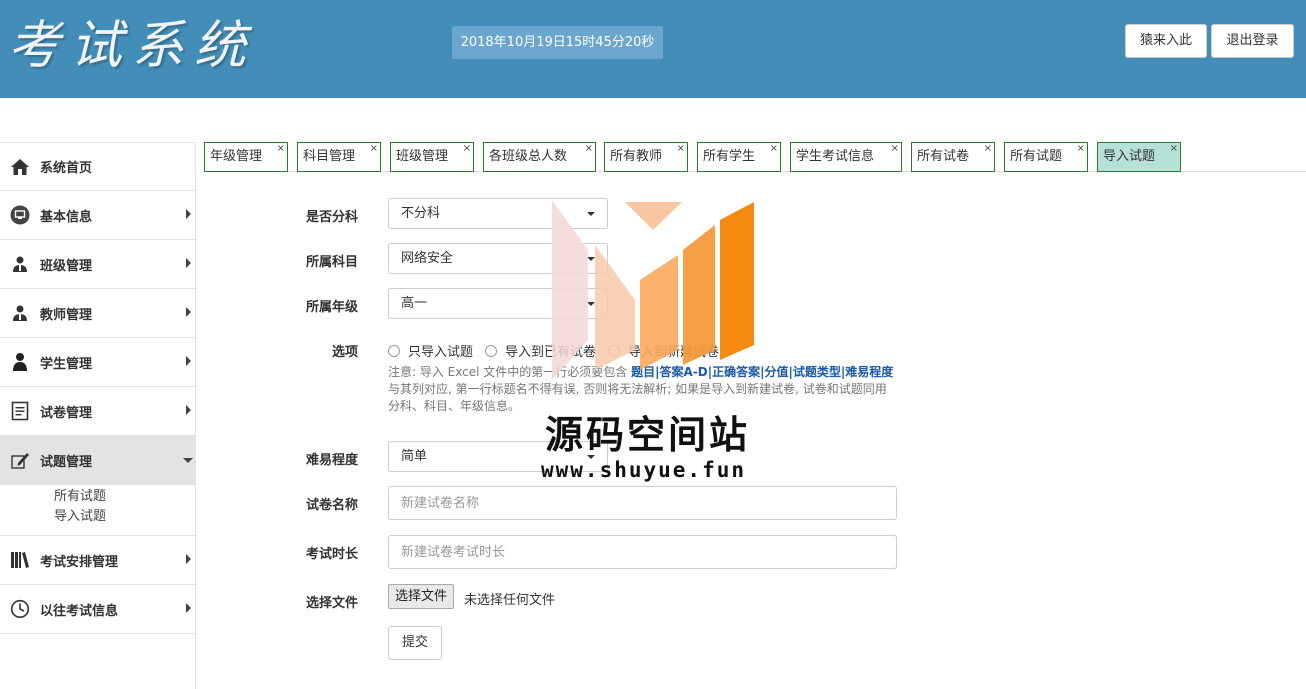 This screenshot has height=689, width=1306. Describe the element at coordinates (648, 435) in the screenshot. I see `watermark-title: 源码空间站` at that location.